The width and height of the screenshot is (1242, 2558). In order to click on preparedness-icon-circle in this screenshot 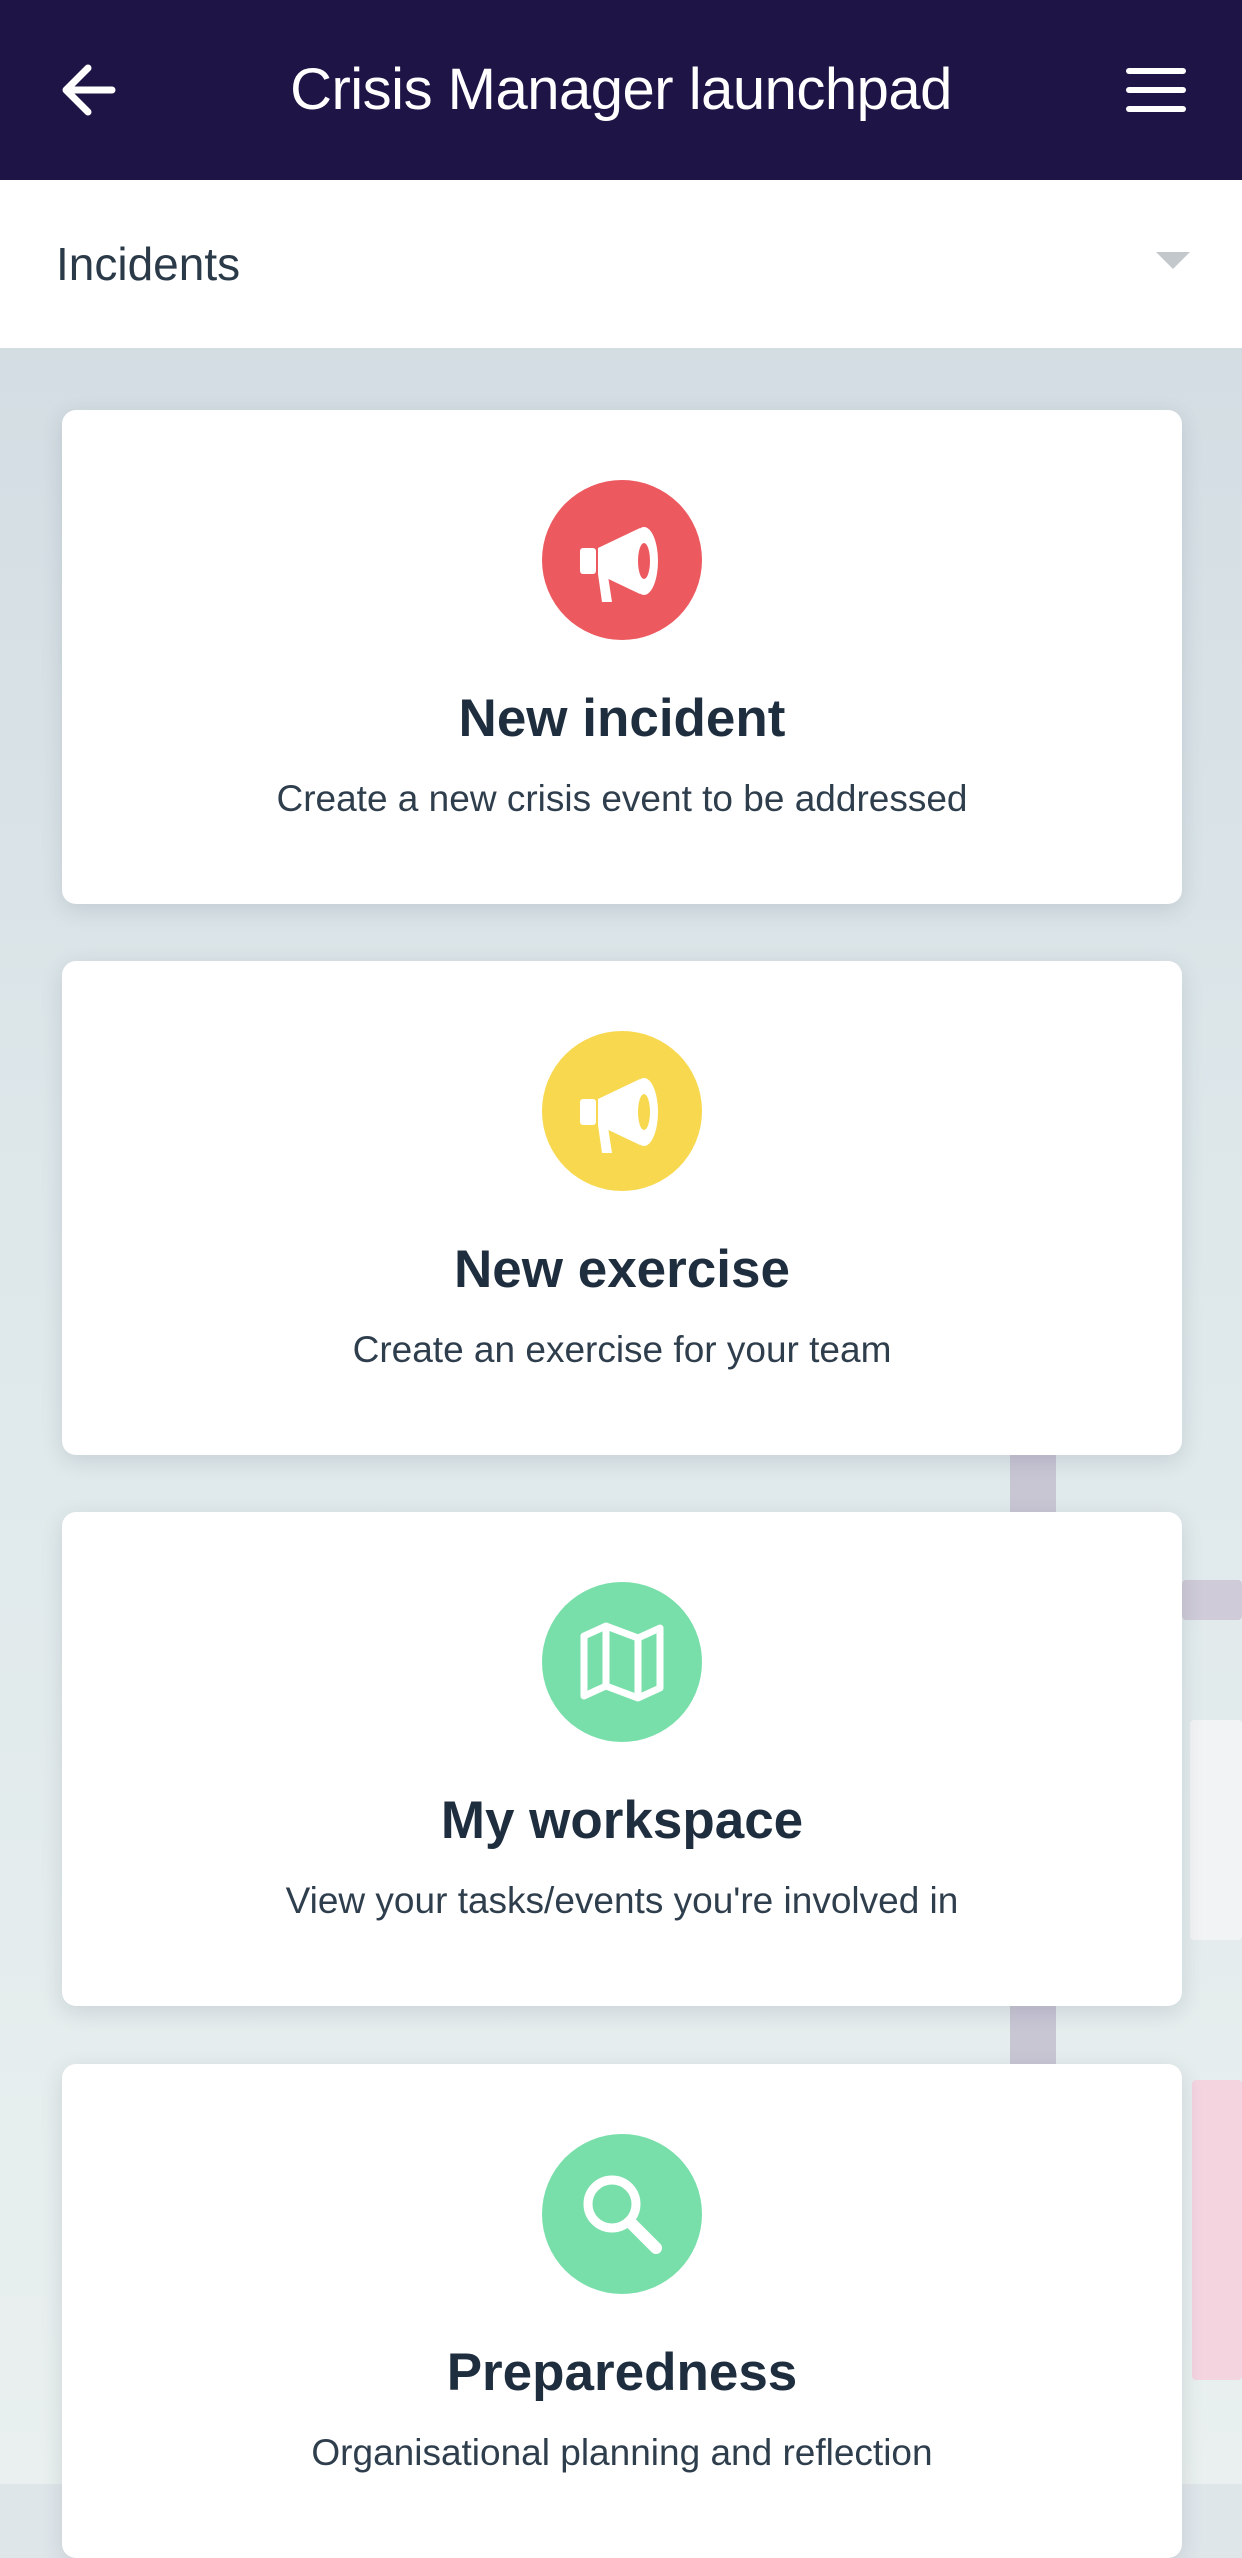, I will do `click(622, 2214)`.